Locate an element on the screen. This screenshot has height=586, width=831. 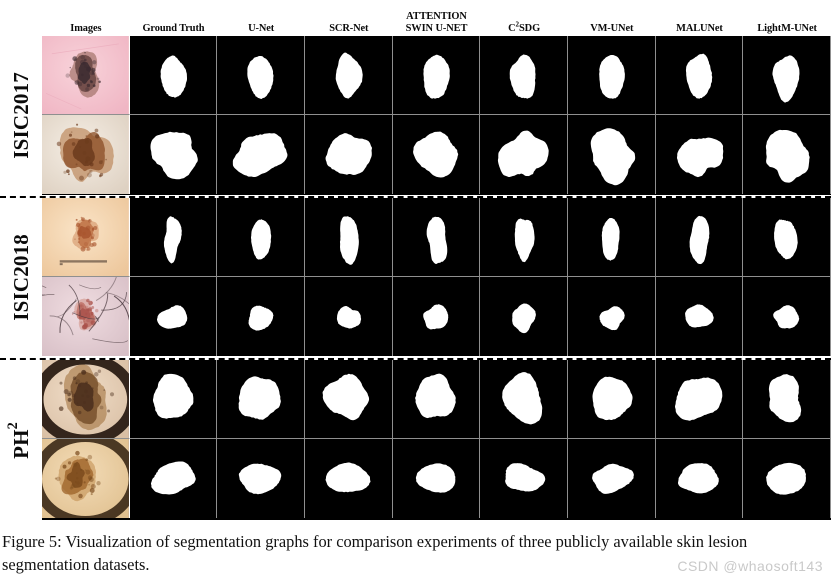
row-label-text: PH2 is located at coordinates (18, 440).